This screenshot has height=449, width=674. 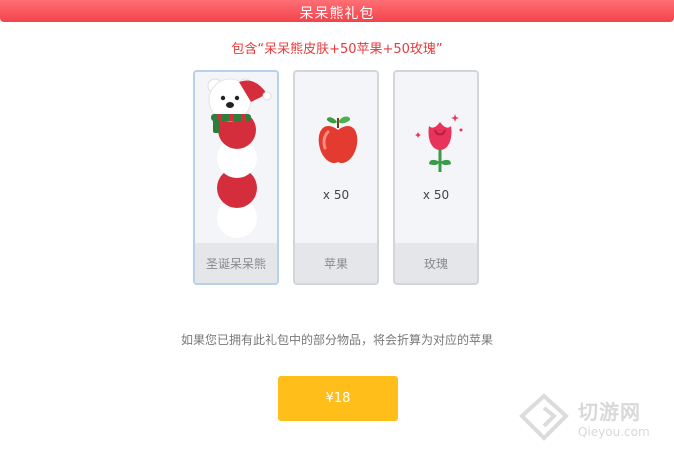 What do you see at coordinates (338, 140) in the screenshot?
I see `apple-icon` at bounding box center [338, 140].